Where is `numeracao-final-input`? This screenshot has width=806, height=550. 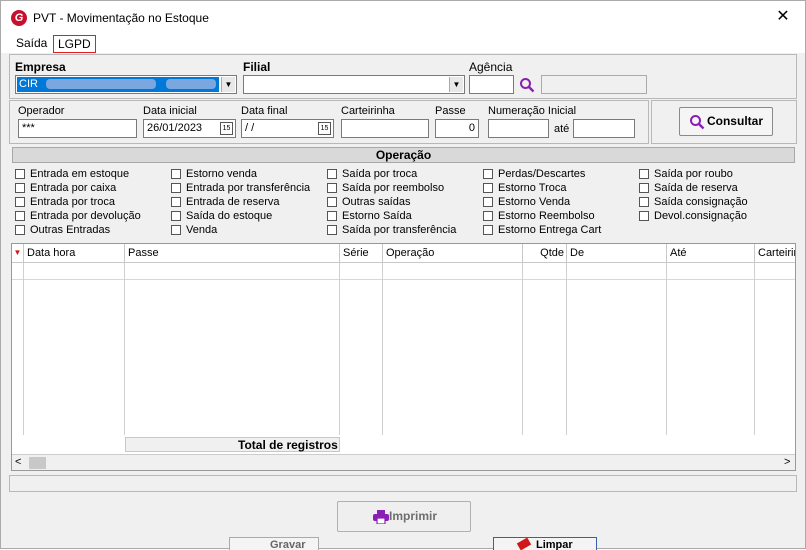 numeracao-final-input is located at coordinates (604, 128).